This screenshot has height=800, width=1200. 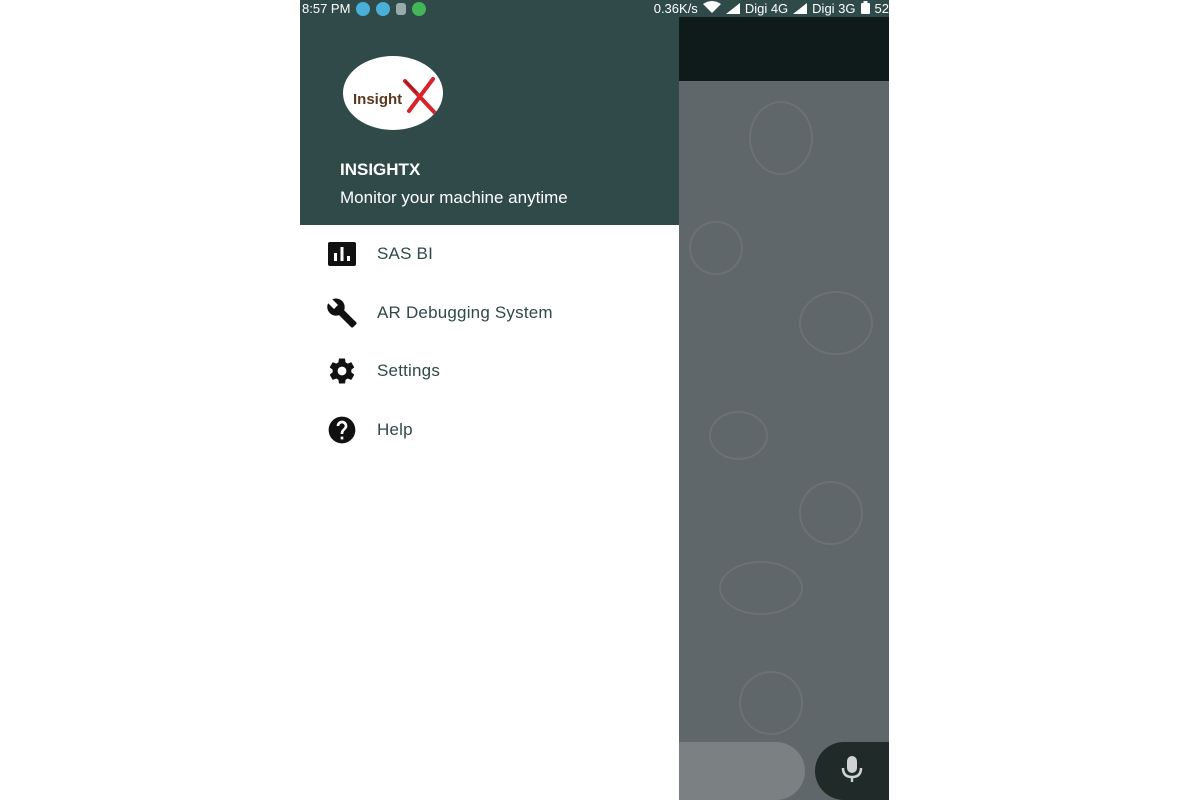 What do you see at coordinates (405, 254) in the screenshot?
I see `menu-item-label: SAS BI` at bounding box center [405, 254].